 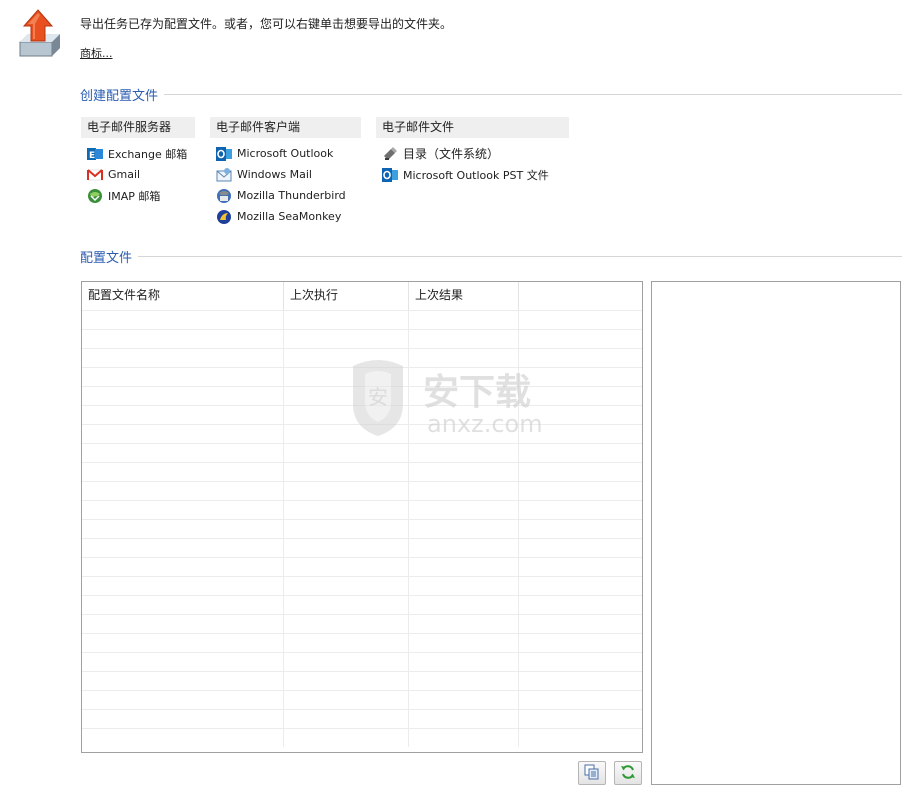 What do you see at coordinates (285, 153) in the screenshot?
I see `item-outlook: Microsoft Outlook` at bounding box center [285, 153].